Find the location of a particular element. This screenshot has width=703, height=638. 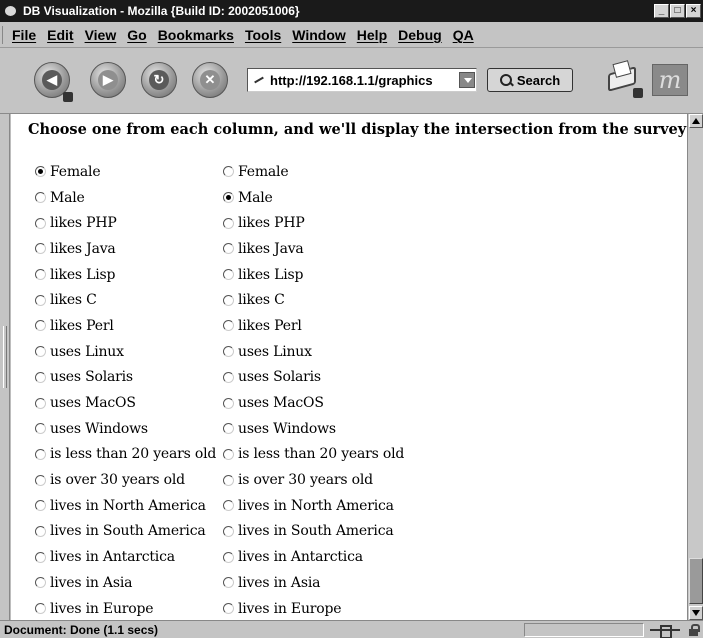

right-option-row: lives in Antarctica is located at coordinates (313, 557).